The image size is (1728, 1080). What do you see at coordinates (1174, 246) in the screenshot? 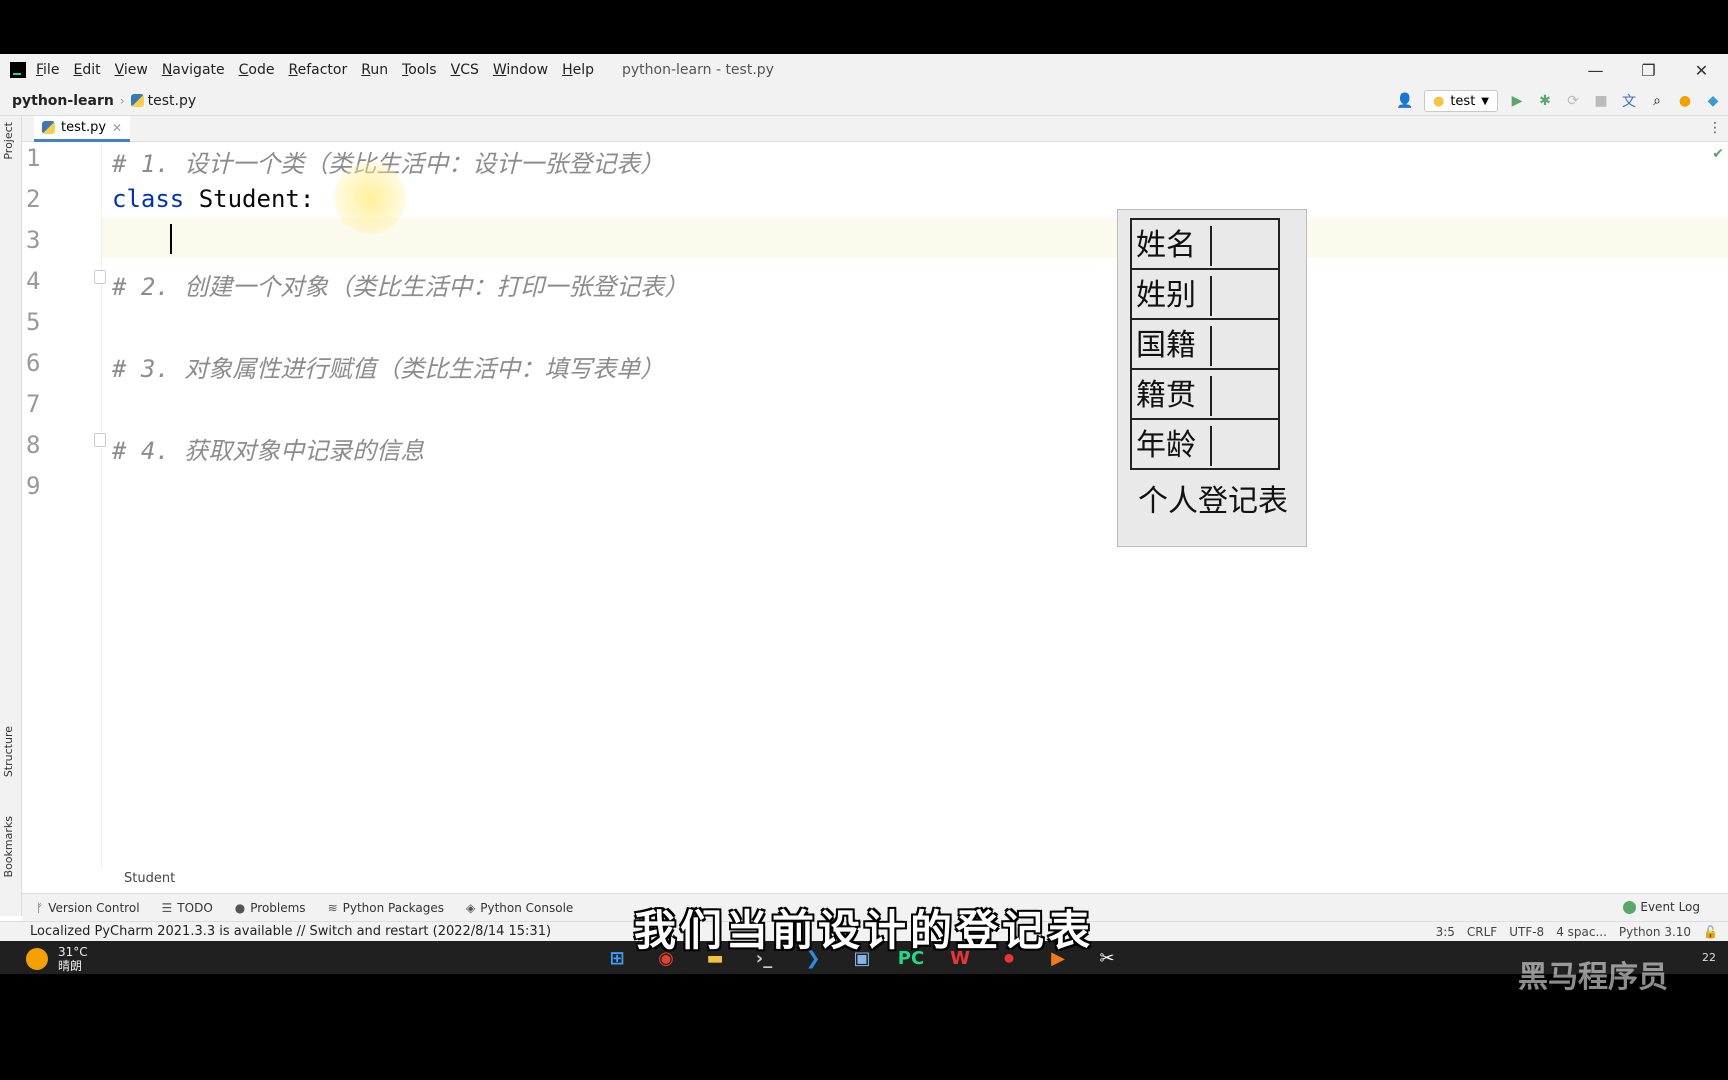
I see `form-label: 姓名` at bounding box center [1174, 246].